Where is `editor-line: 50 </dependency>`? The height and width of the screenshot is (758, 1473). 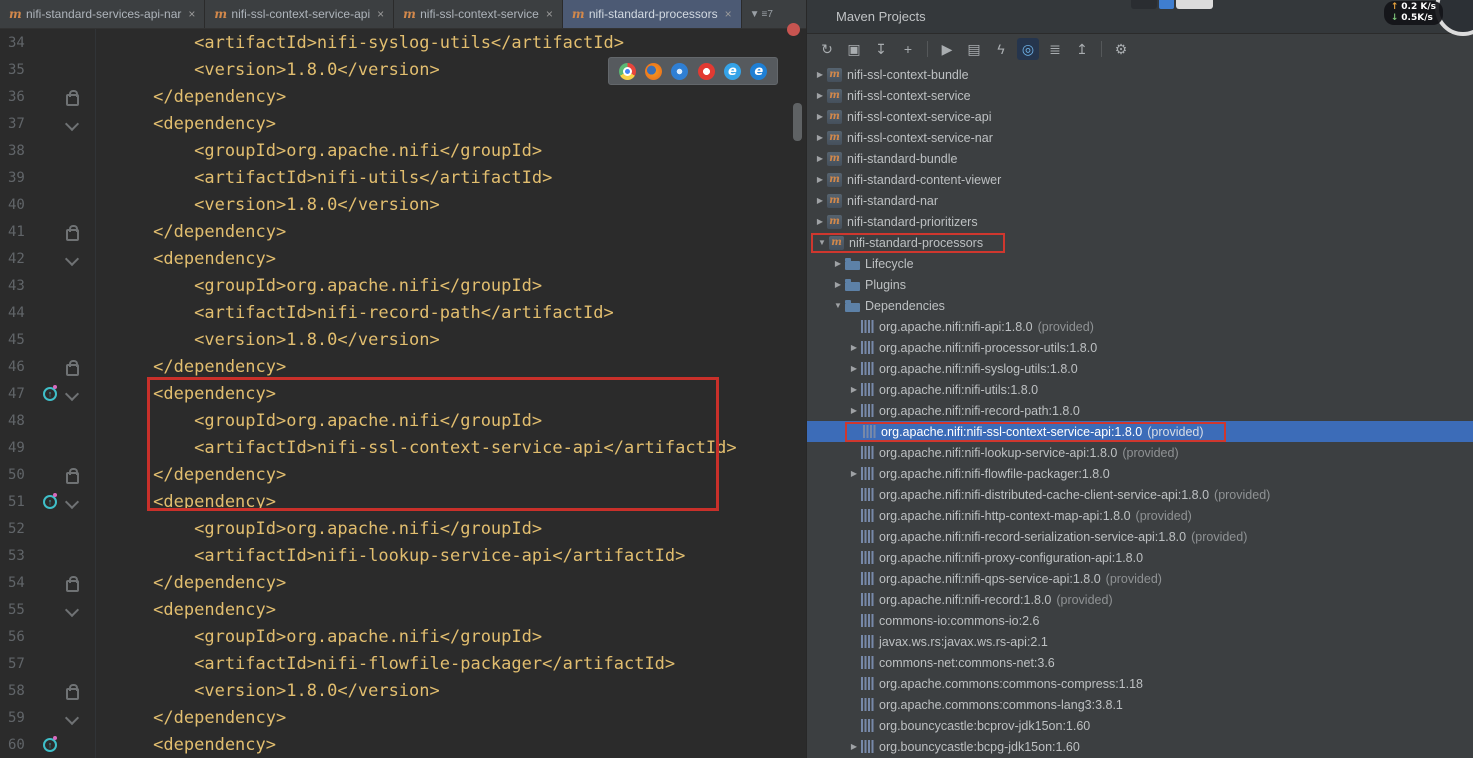 editor-line: 50 </dependency> is located at coordinates (403, 474).